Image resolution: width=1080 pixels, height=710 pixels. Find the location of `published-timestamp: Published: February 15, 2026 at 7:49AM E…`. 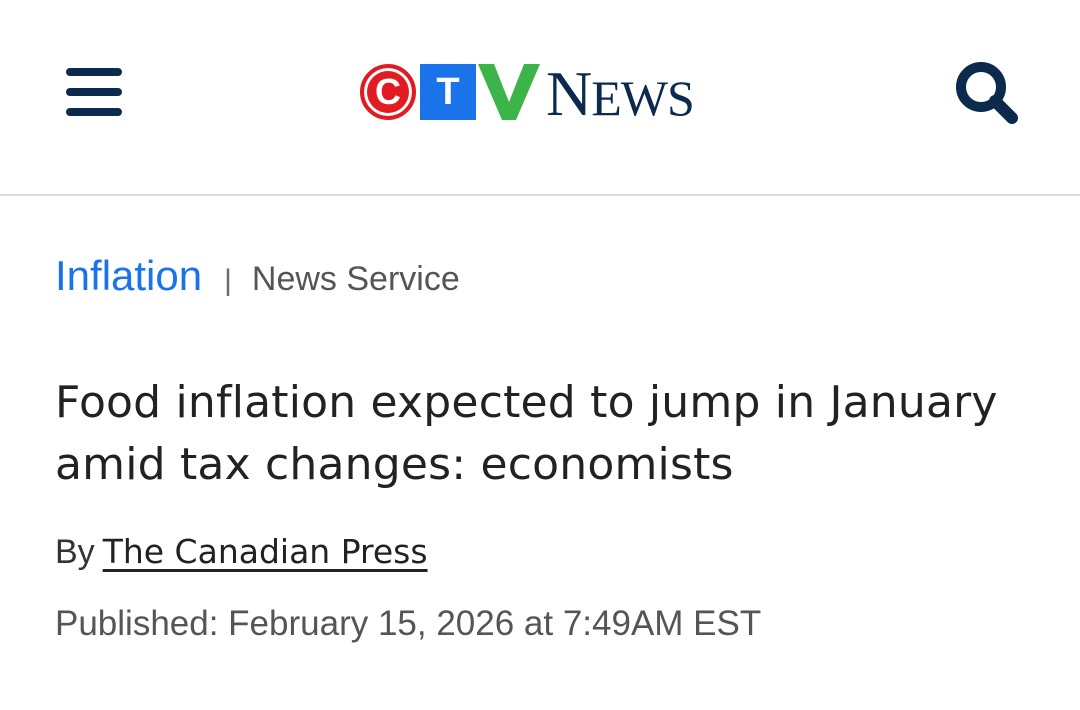

published-timestamp: Published: February 15, 2026 at 7:49AM E… is located at coordinates (408, 623).